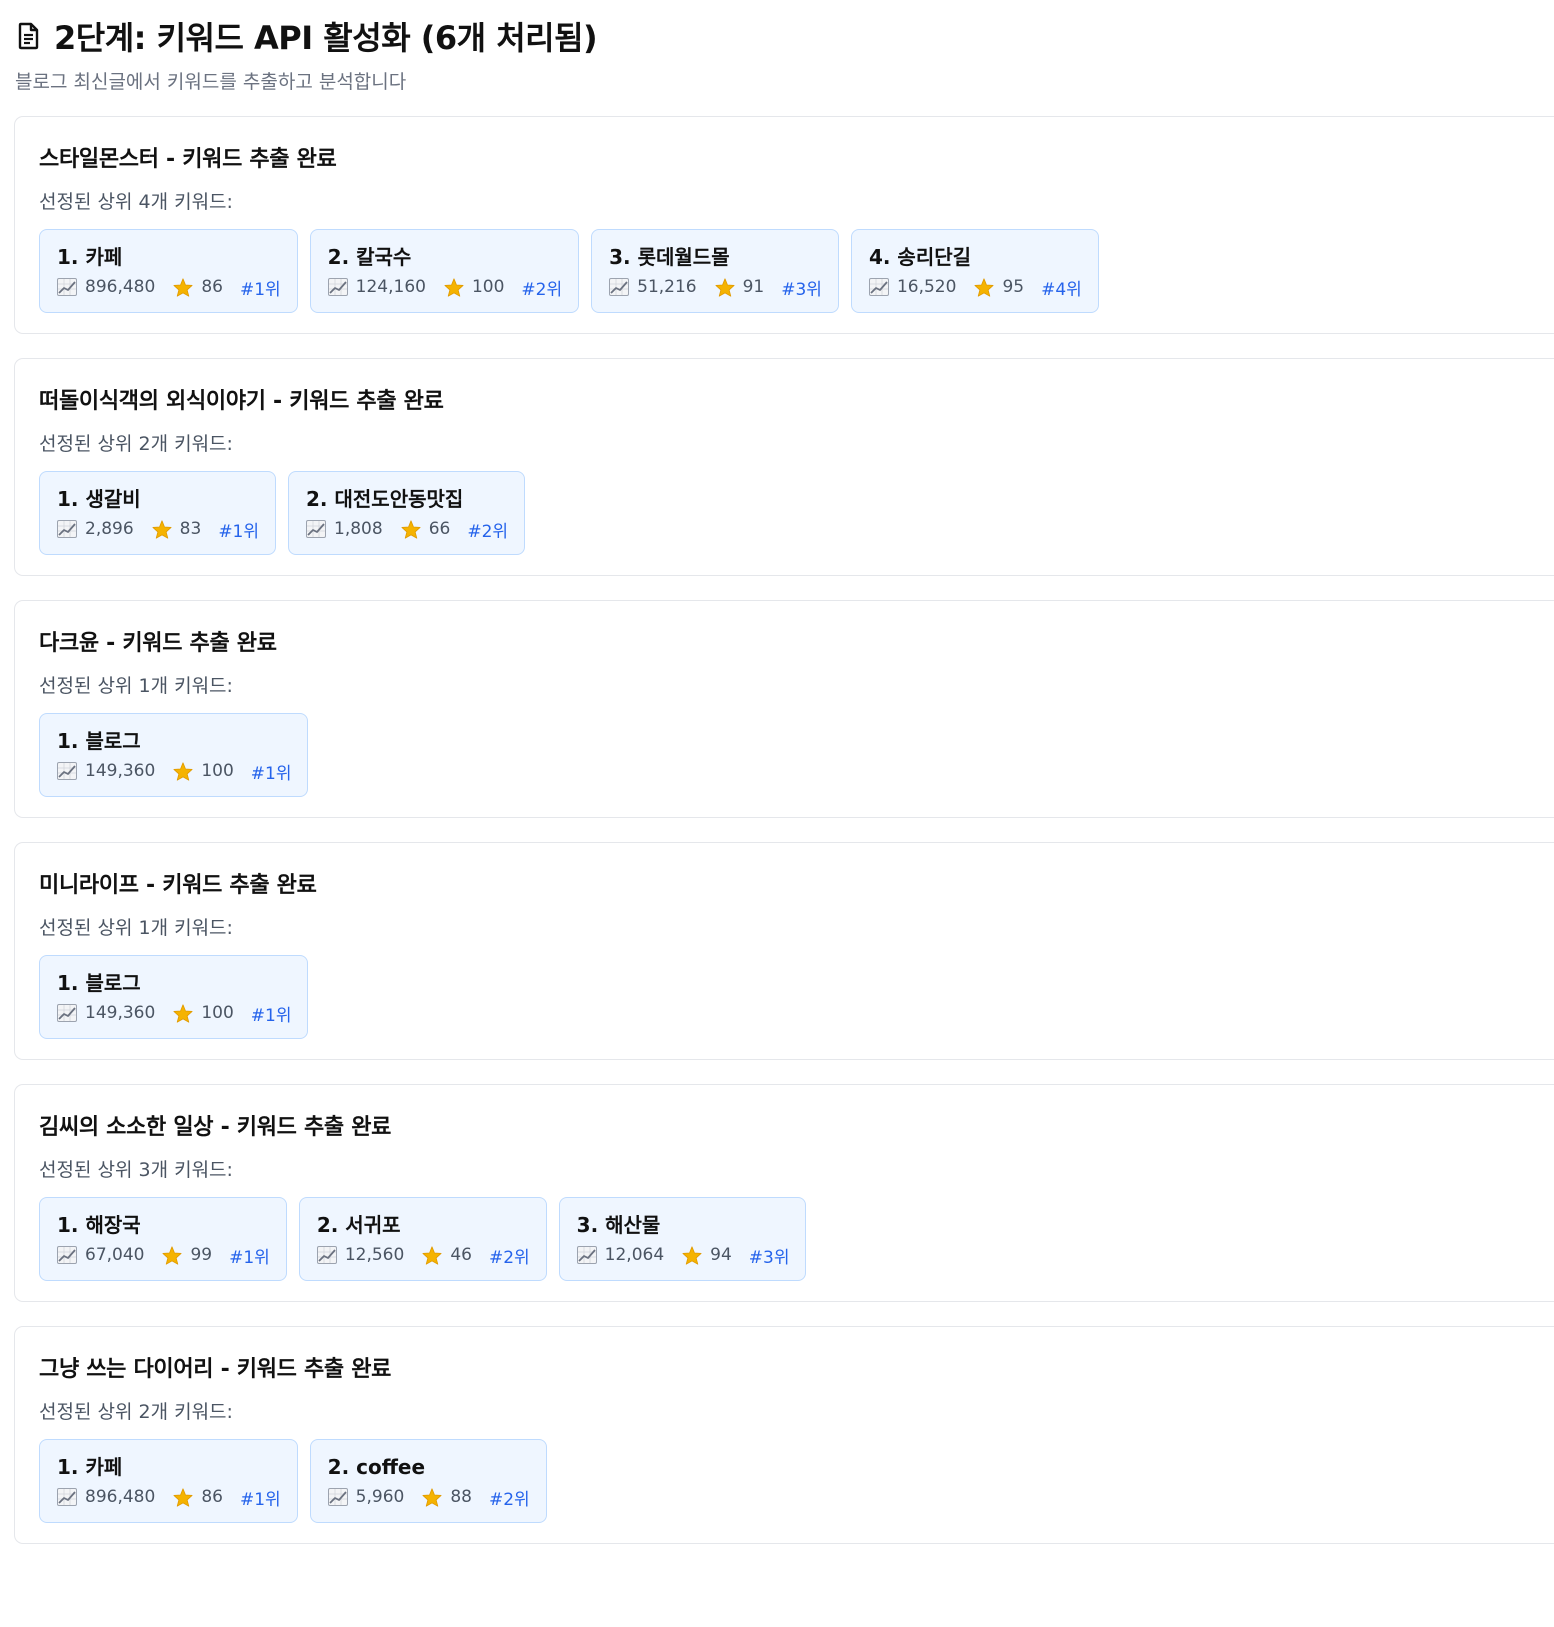 This screenshot has height=1627, width=1554. I want to click on keyword-stats: 51,216 91 #3위, so click(715, 287).